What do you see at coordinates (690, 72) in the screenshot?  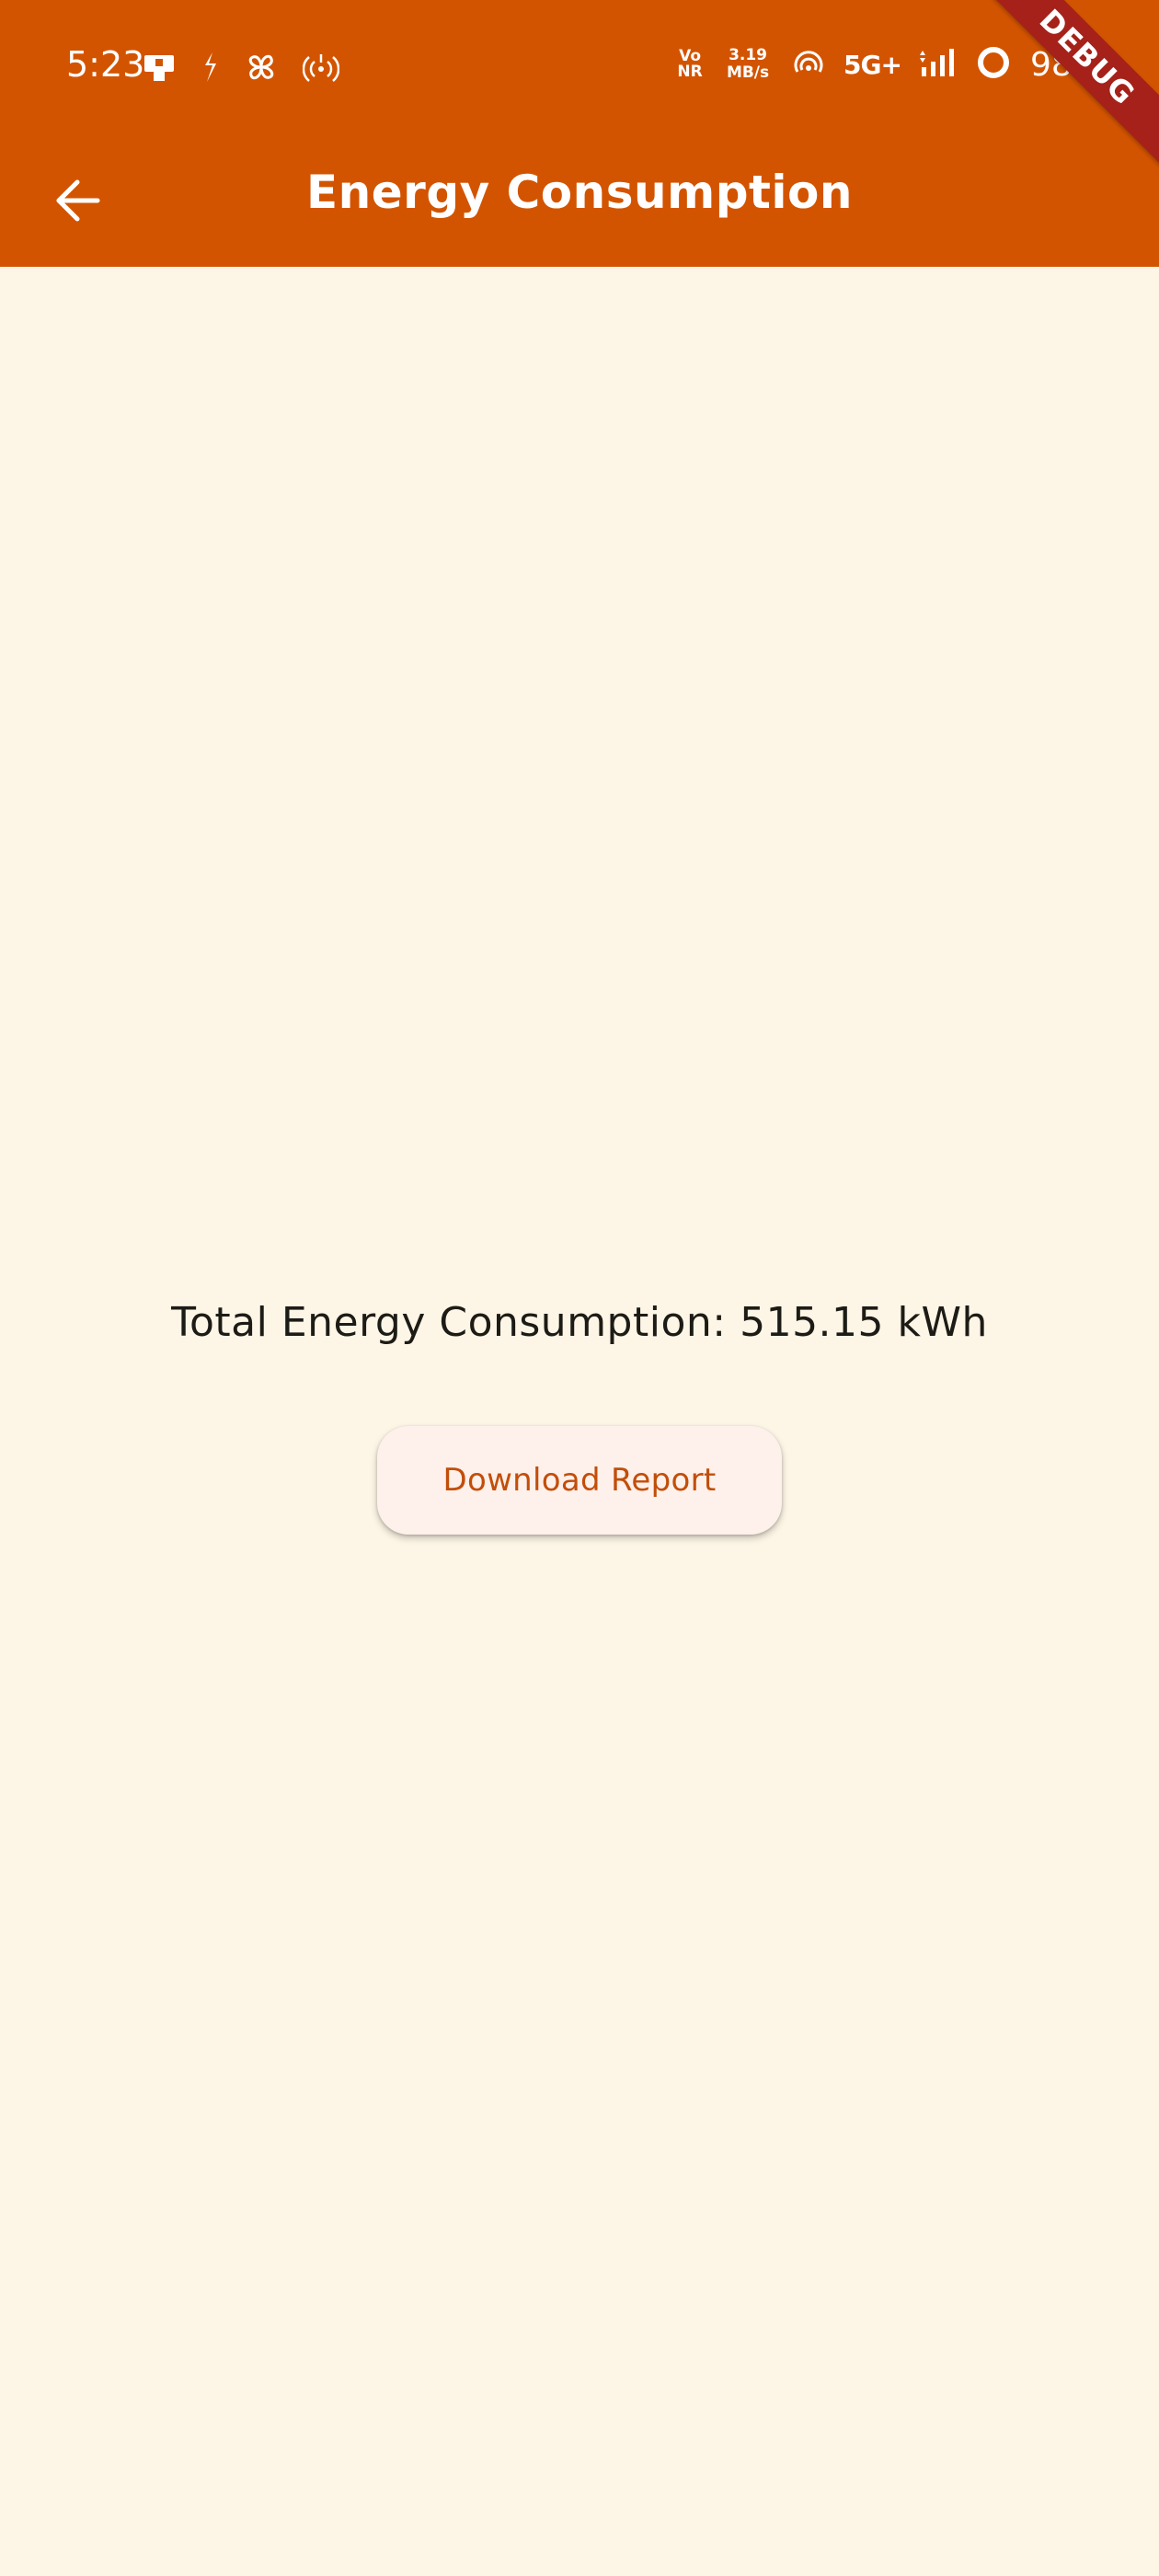 I see `vonr-bottom: NR` at bounding box center [690, 72].